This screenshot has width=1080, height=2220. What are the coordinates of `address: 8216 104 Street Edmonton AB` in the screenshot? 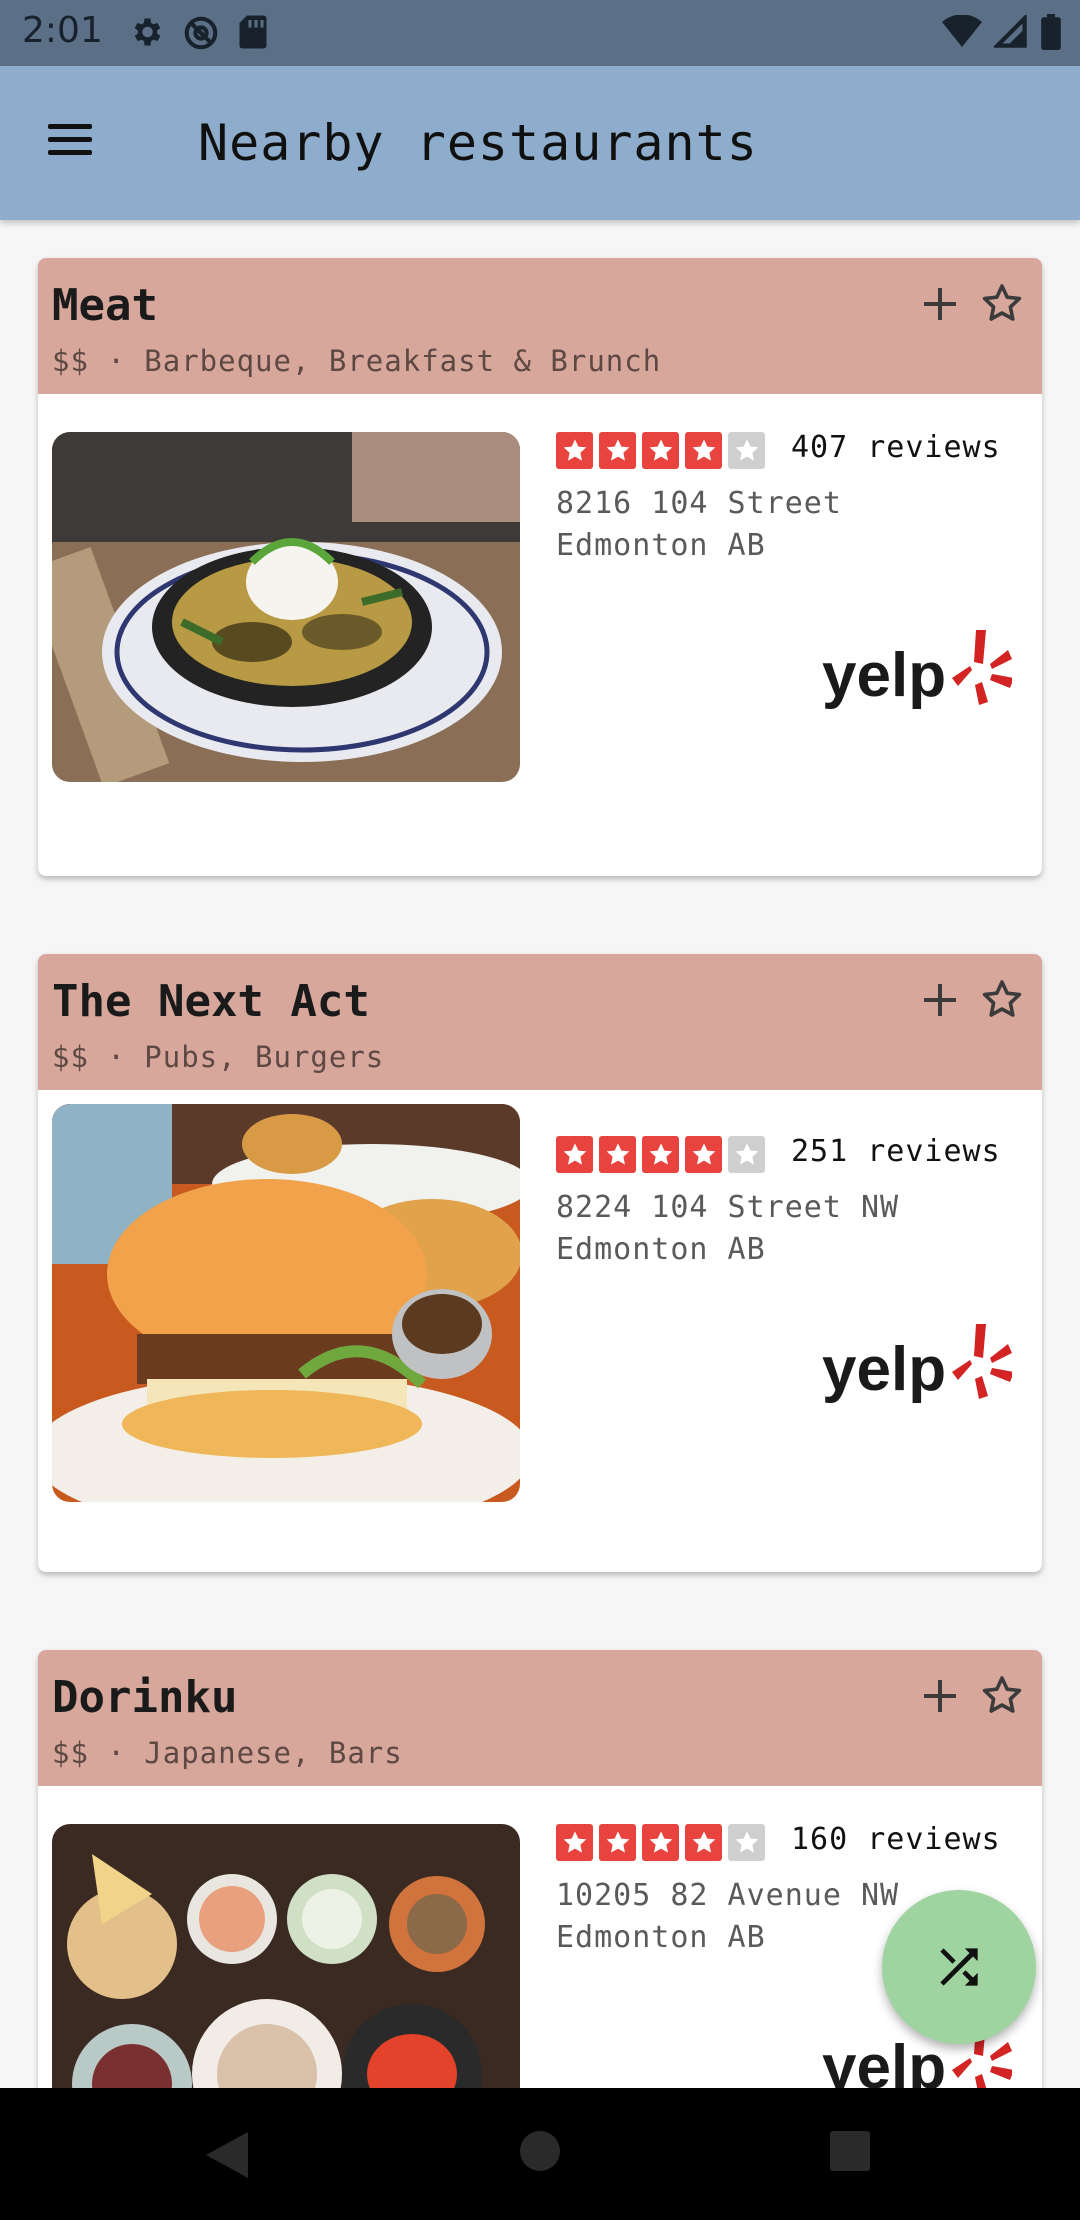 It's located at (699, 525).